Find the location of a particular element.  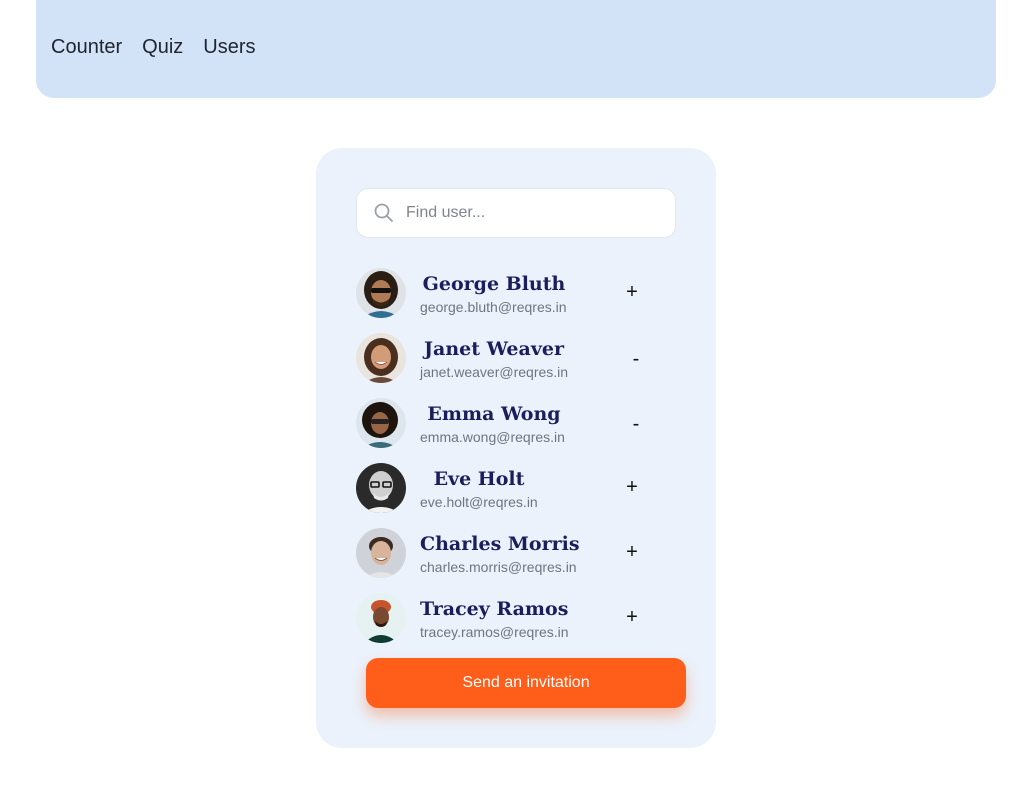

send-invitation-button: Send an invitation is located at coordinates (526, 683).